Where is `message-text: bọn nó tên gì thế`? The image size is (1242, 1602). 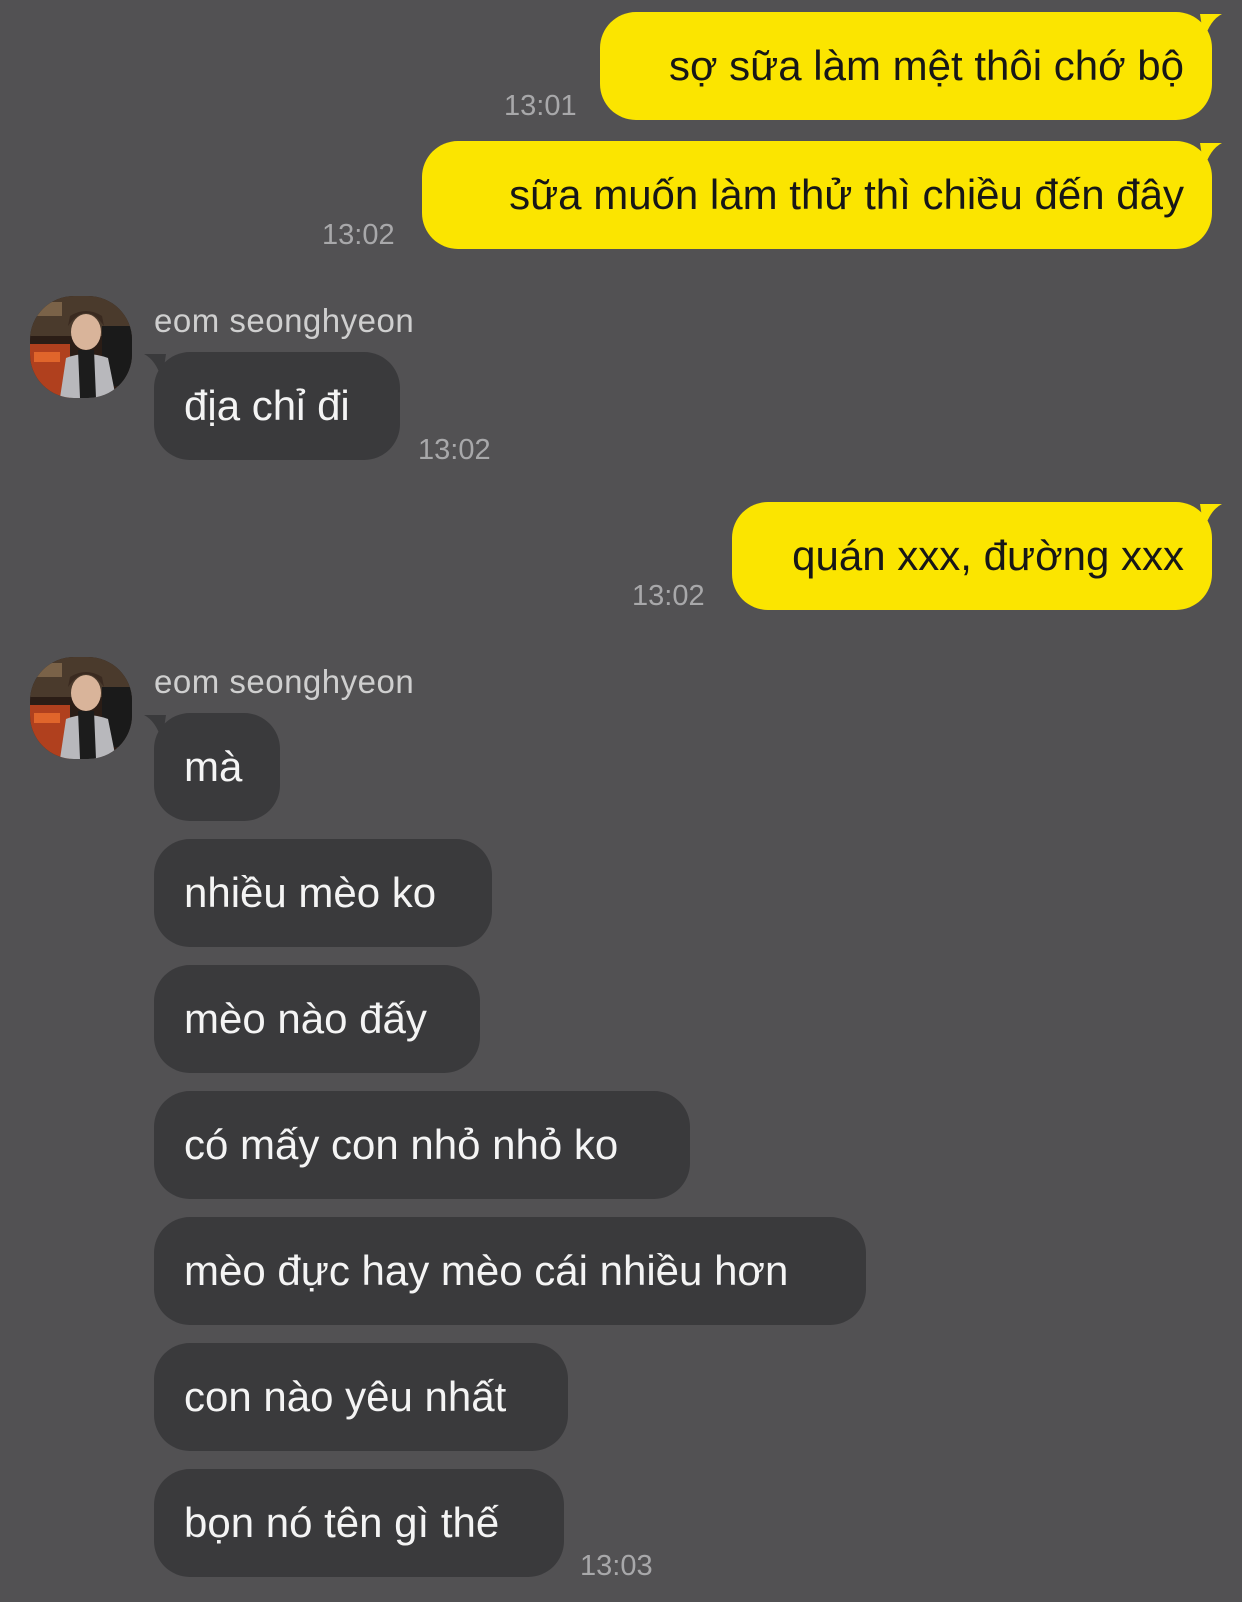 message-text: bọn nó tên gì thế is located at coordinates (342, 1522).